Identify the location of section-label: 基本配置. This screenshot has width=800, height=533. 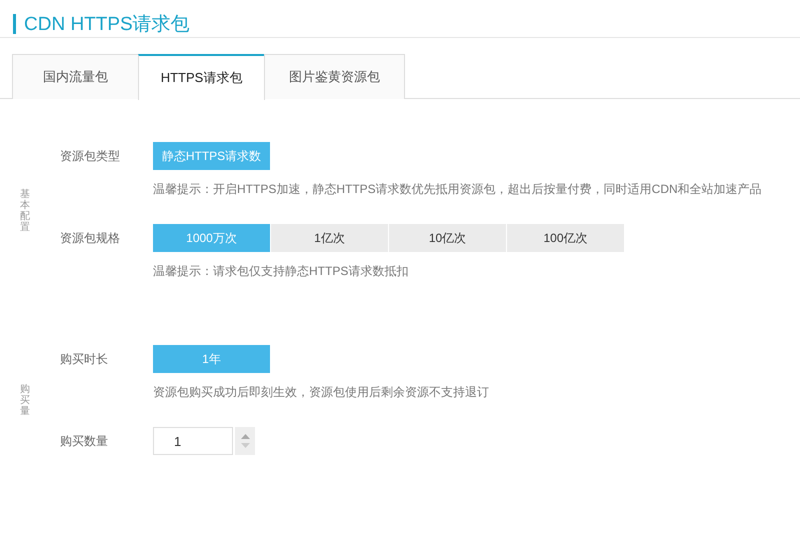
(25, 210).